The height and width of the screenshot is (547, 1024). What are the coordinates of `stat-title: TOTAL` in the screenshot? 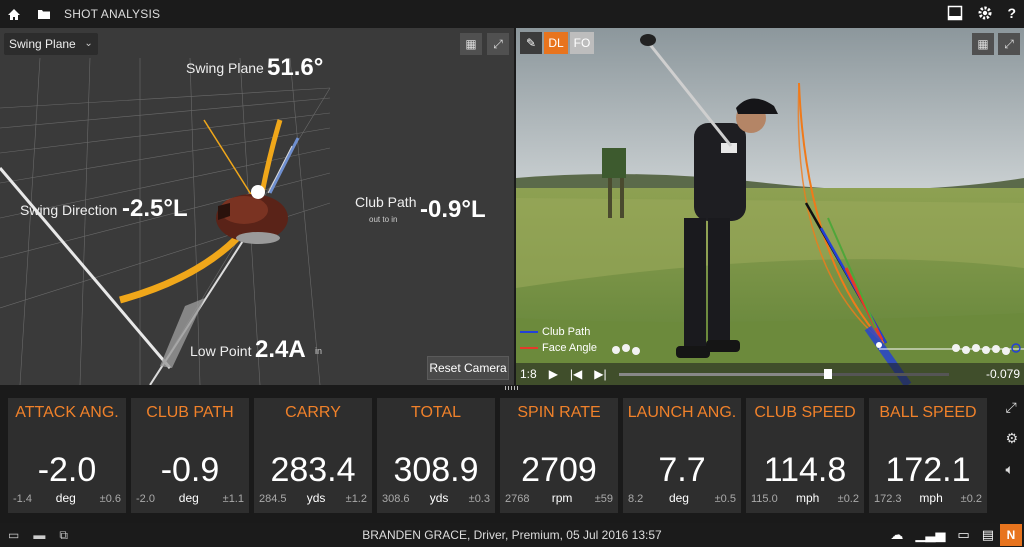 It's located at (436, 412).